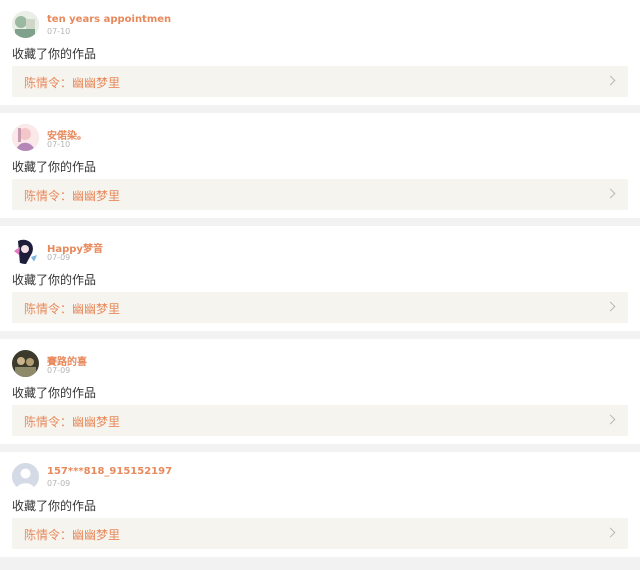  Describe the element at coordinates (109, 19) in the screenshot. I see `username: ten years appointmen` at that location.